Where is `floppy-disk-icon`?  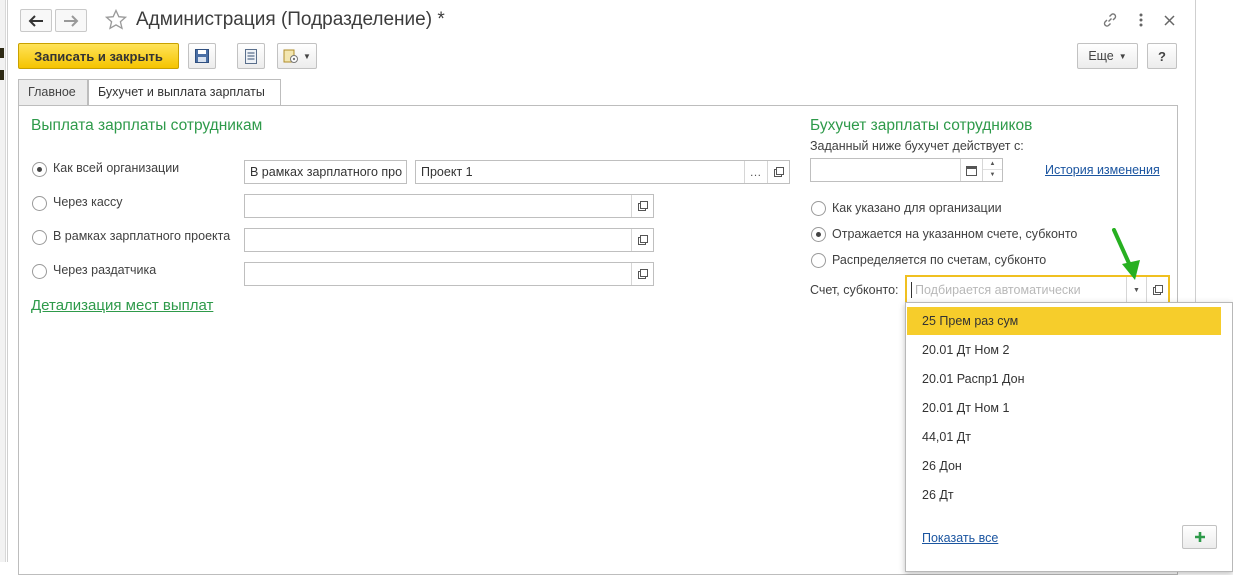 floppy-disk-icon is located at coordinates (202, 56).